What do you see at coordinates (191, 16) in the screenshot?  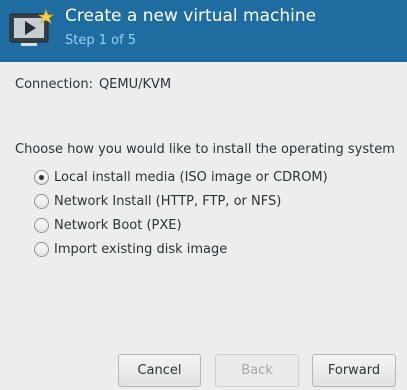 I see `wizard-title: Create a new virtual machine` at bounding box center [191, 16].